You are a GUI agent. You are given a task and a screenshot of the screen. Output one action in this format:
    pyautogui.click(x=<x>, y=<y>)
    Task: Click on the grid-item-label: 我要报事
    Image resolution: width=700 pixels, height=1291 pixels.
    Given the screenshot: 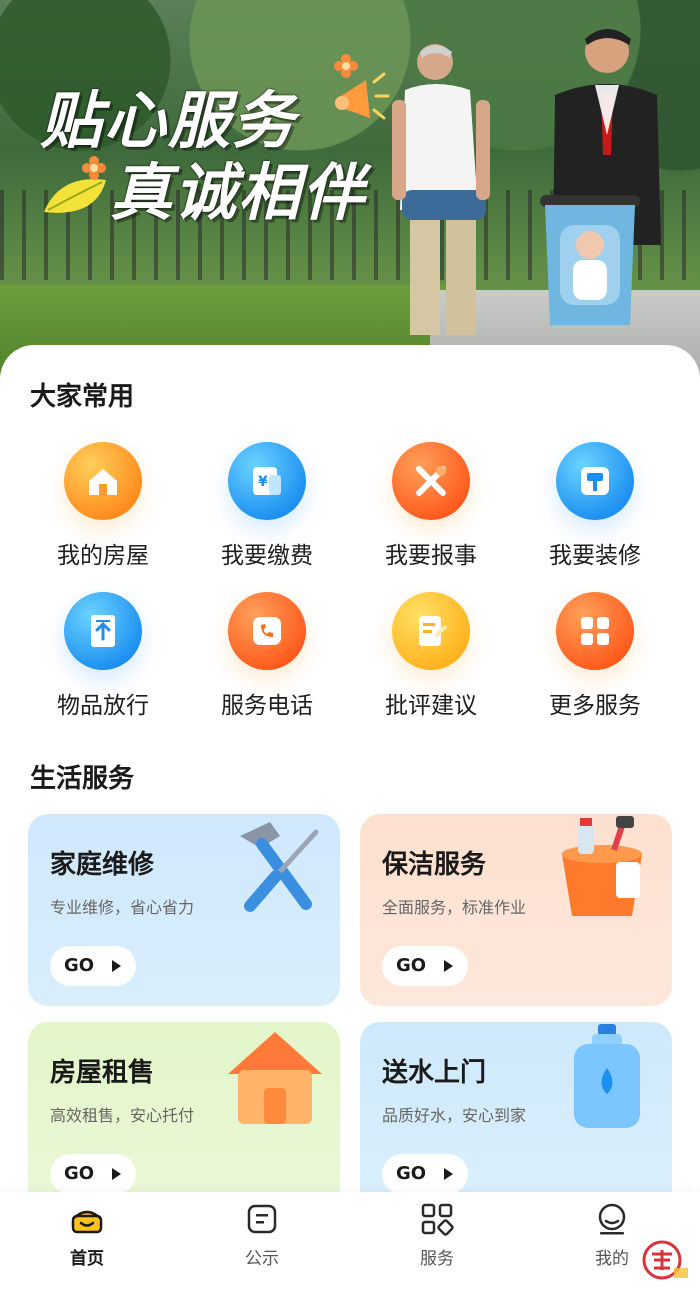 What is the action you would take?
    pyautogui.click(x=431, y=556)
    